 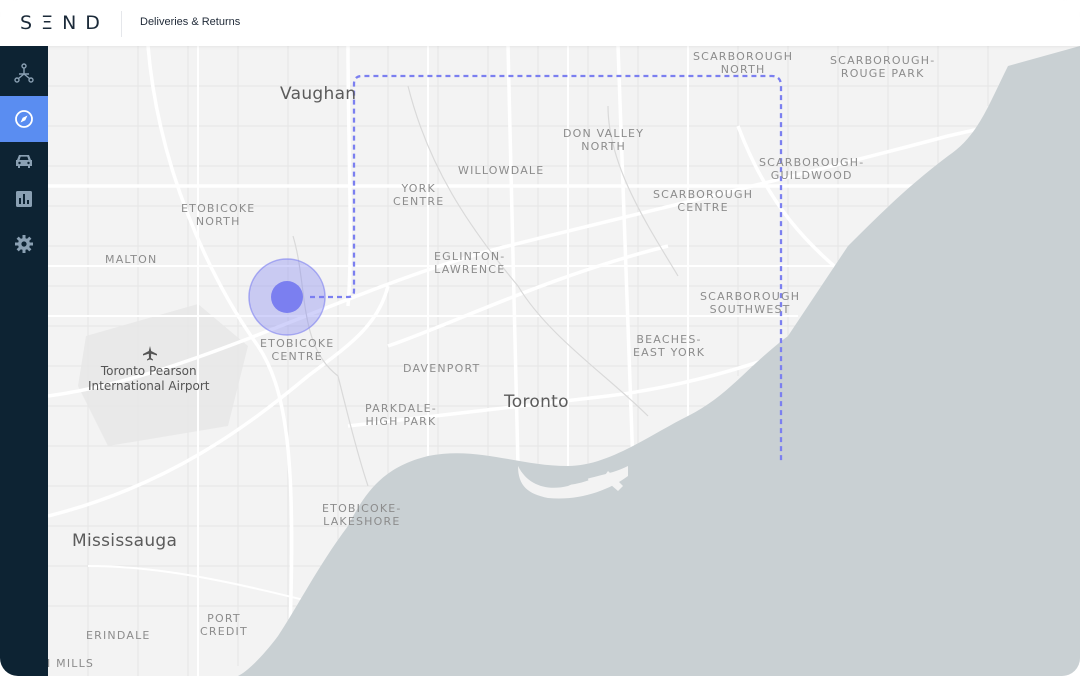 I want to click on area-label-port-credit: PORT CREDIT, so click(x=224, y=625).